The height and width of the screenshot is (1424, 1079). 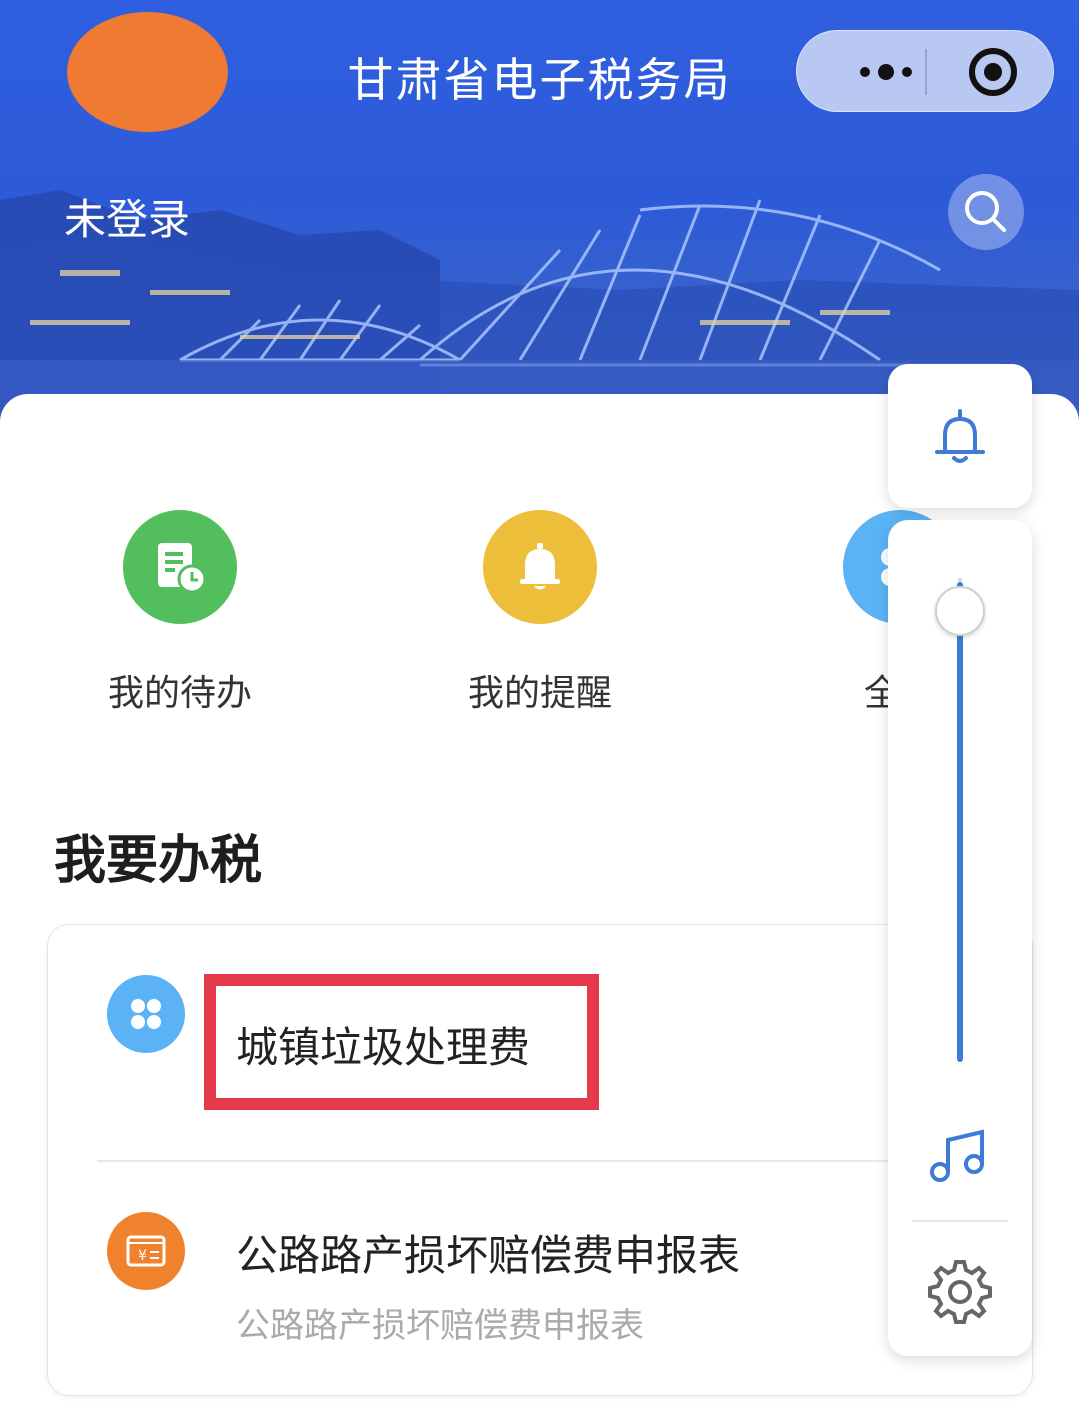 What do you see at coordinates (540, 567) in the screenshot?
I see `bell-icon` at bounding box center [540, 567].